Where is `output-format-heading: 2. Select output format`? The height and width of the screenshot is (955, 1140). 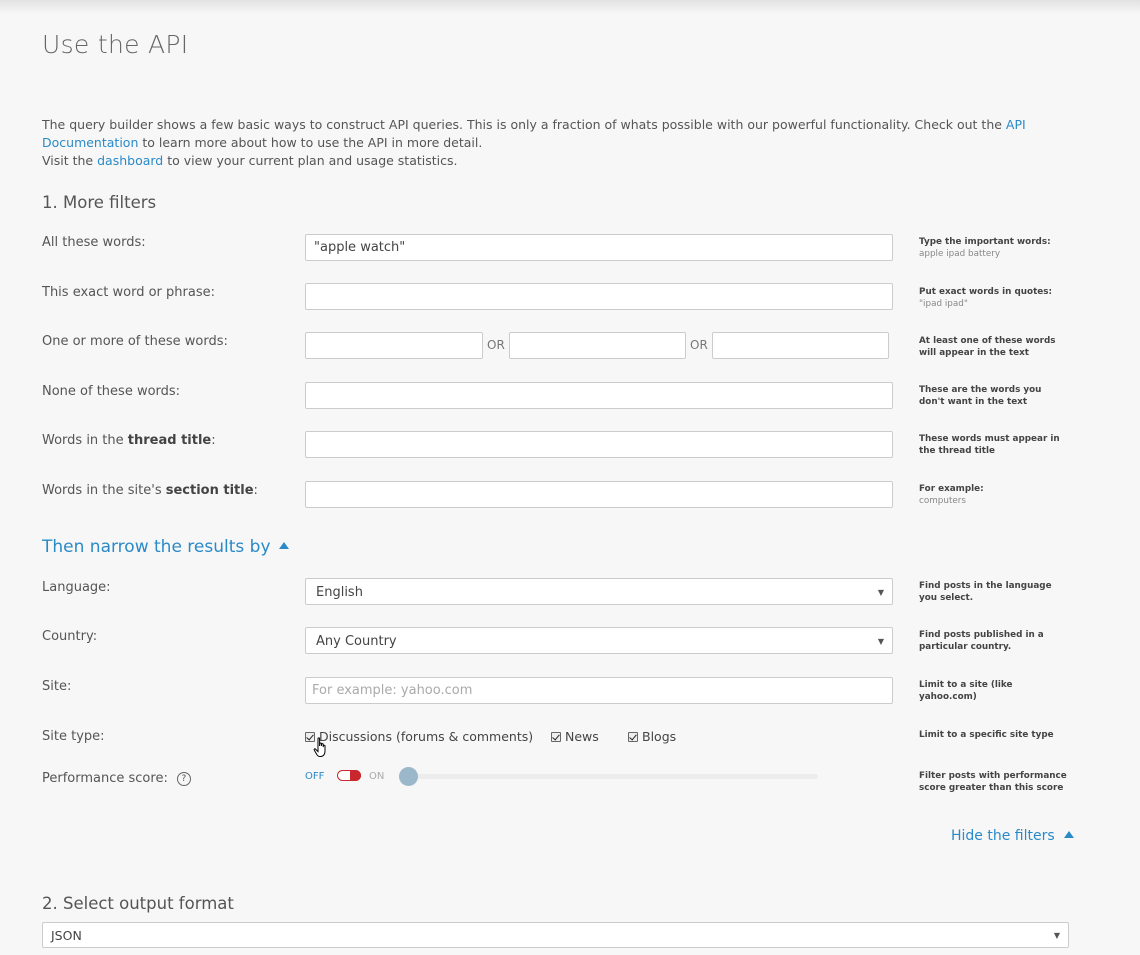
output-format-heading: 2. Select output format is located at coordinates (138, 903).